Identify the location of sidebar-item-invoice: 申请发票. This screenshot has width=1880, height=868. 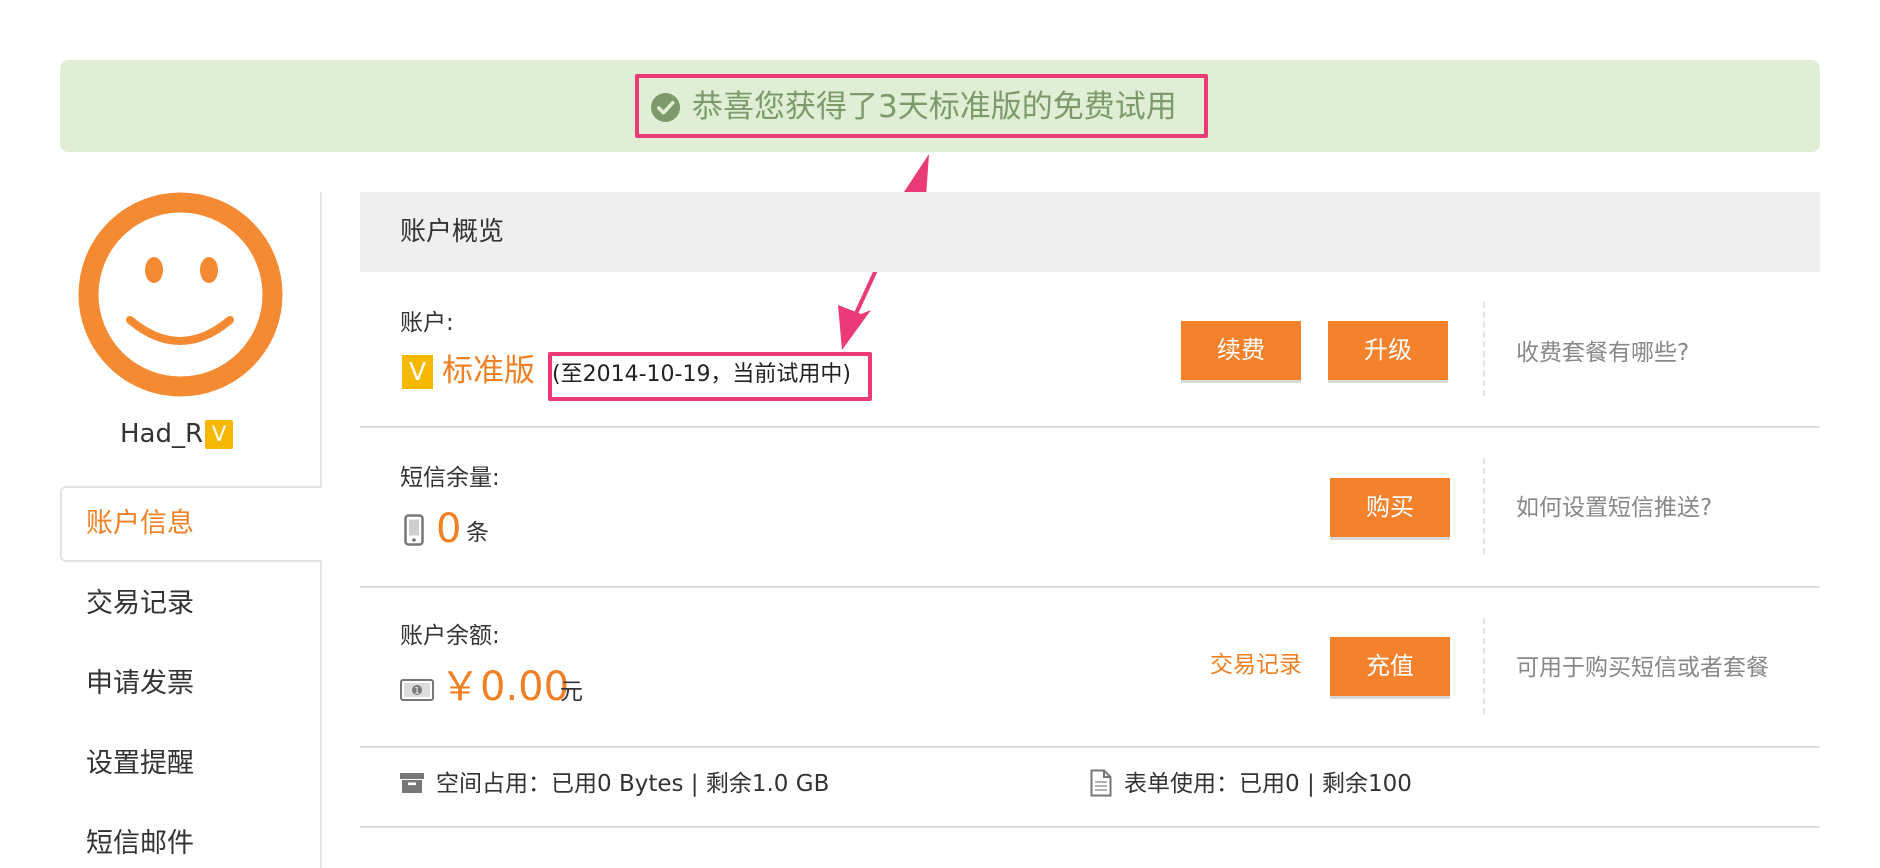
(140, 684).